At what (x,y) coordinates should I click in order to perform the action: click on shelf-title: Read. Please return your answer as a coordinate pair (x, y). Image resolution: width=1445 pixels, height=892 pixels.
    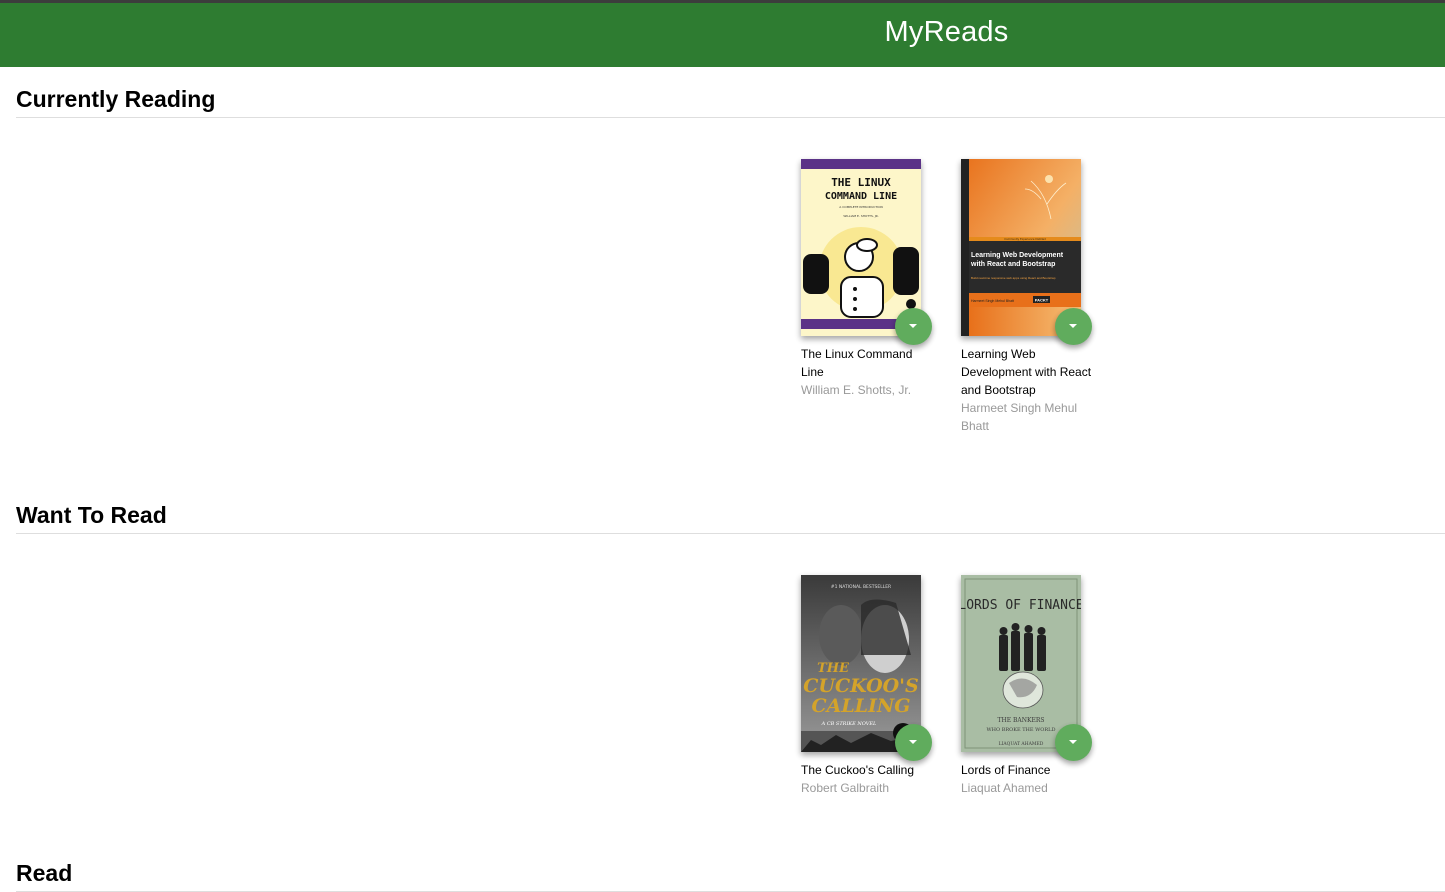
    Looking at the image, I should click on (730, 876).